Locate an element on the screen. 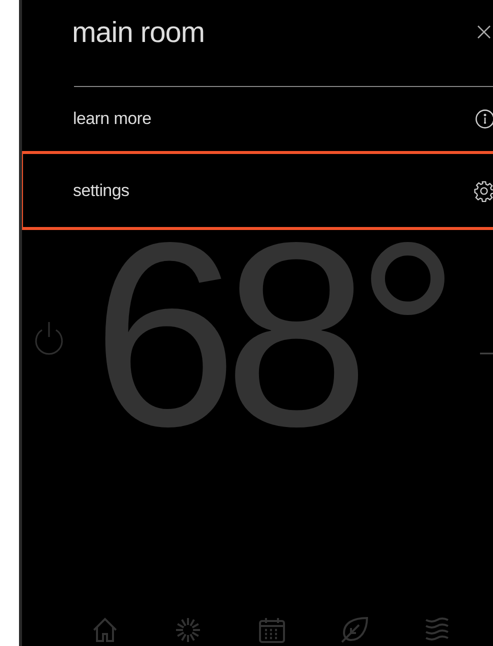  sun-icon is located at coordinates (188, 630).